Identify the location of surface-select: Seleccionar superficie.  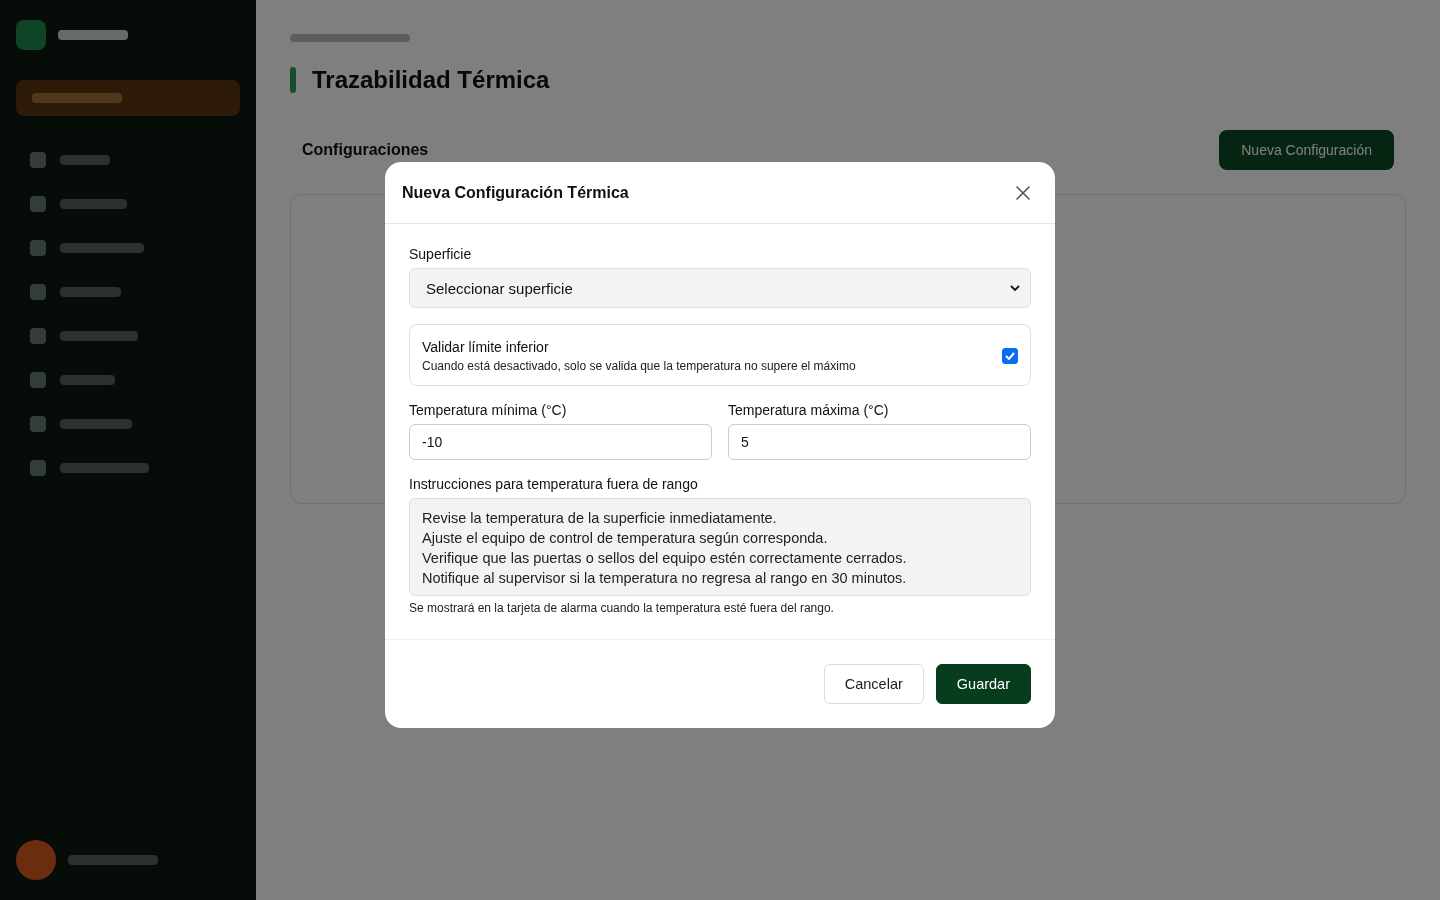
(720, 288).